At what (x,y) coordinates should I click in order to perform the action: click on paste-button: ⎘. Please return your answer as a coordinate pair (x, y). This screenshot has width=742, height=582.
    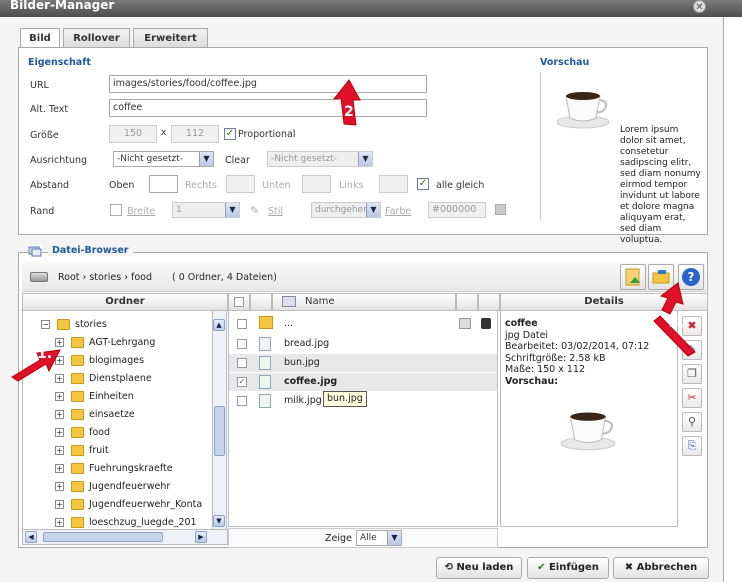
    Looking at the image, I should click on (692, 446).